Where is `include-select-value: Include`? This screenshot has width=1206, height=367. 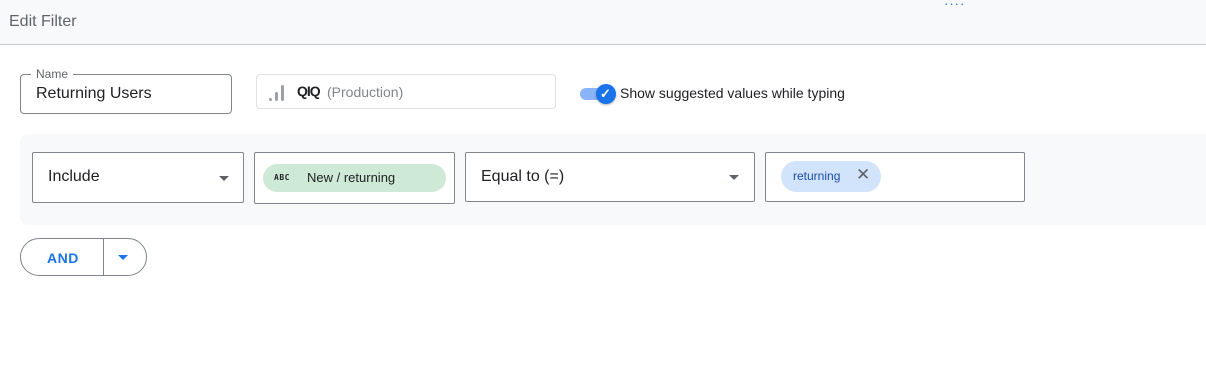 include-select-value: Include is located at coordinates (74, 176).